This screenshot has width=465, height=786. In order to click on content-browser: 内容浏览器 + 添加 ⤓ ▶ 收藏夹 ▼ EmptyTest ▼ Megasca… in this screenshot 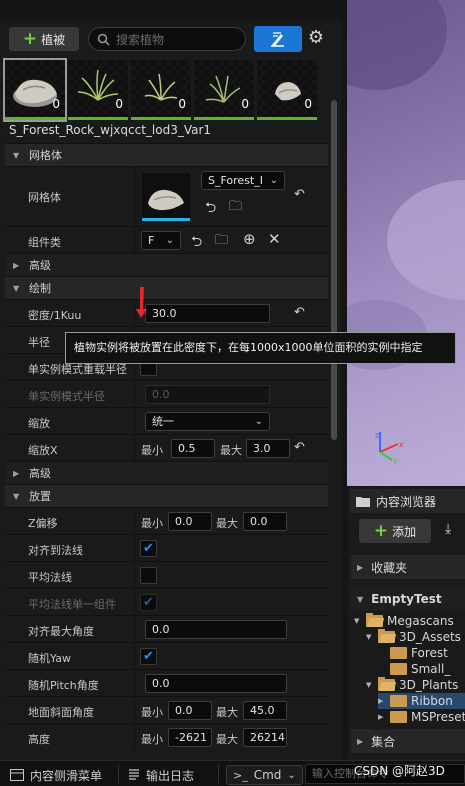, I will do `click(406, 623)`.